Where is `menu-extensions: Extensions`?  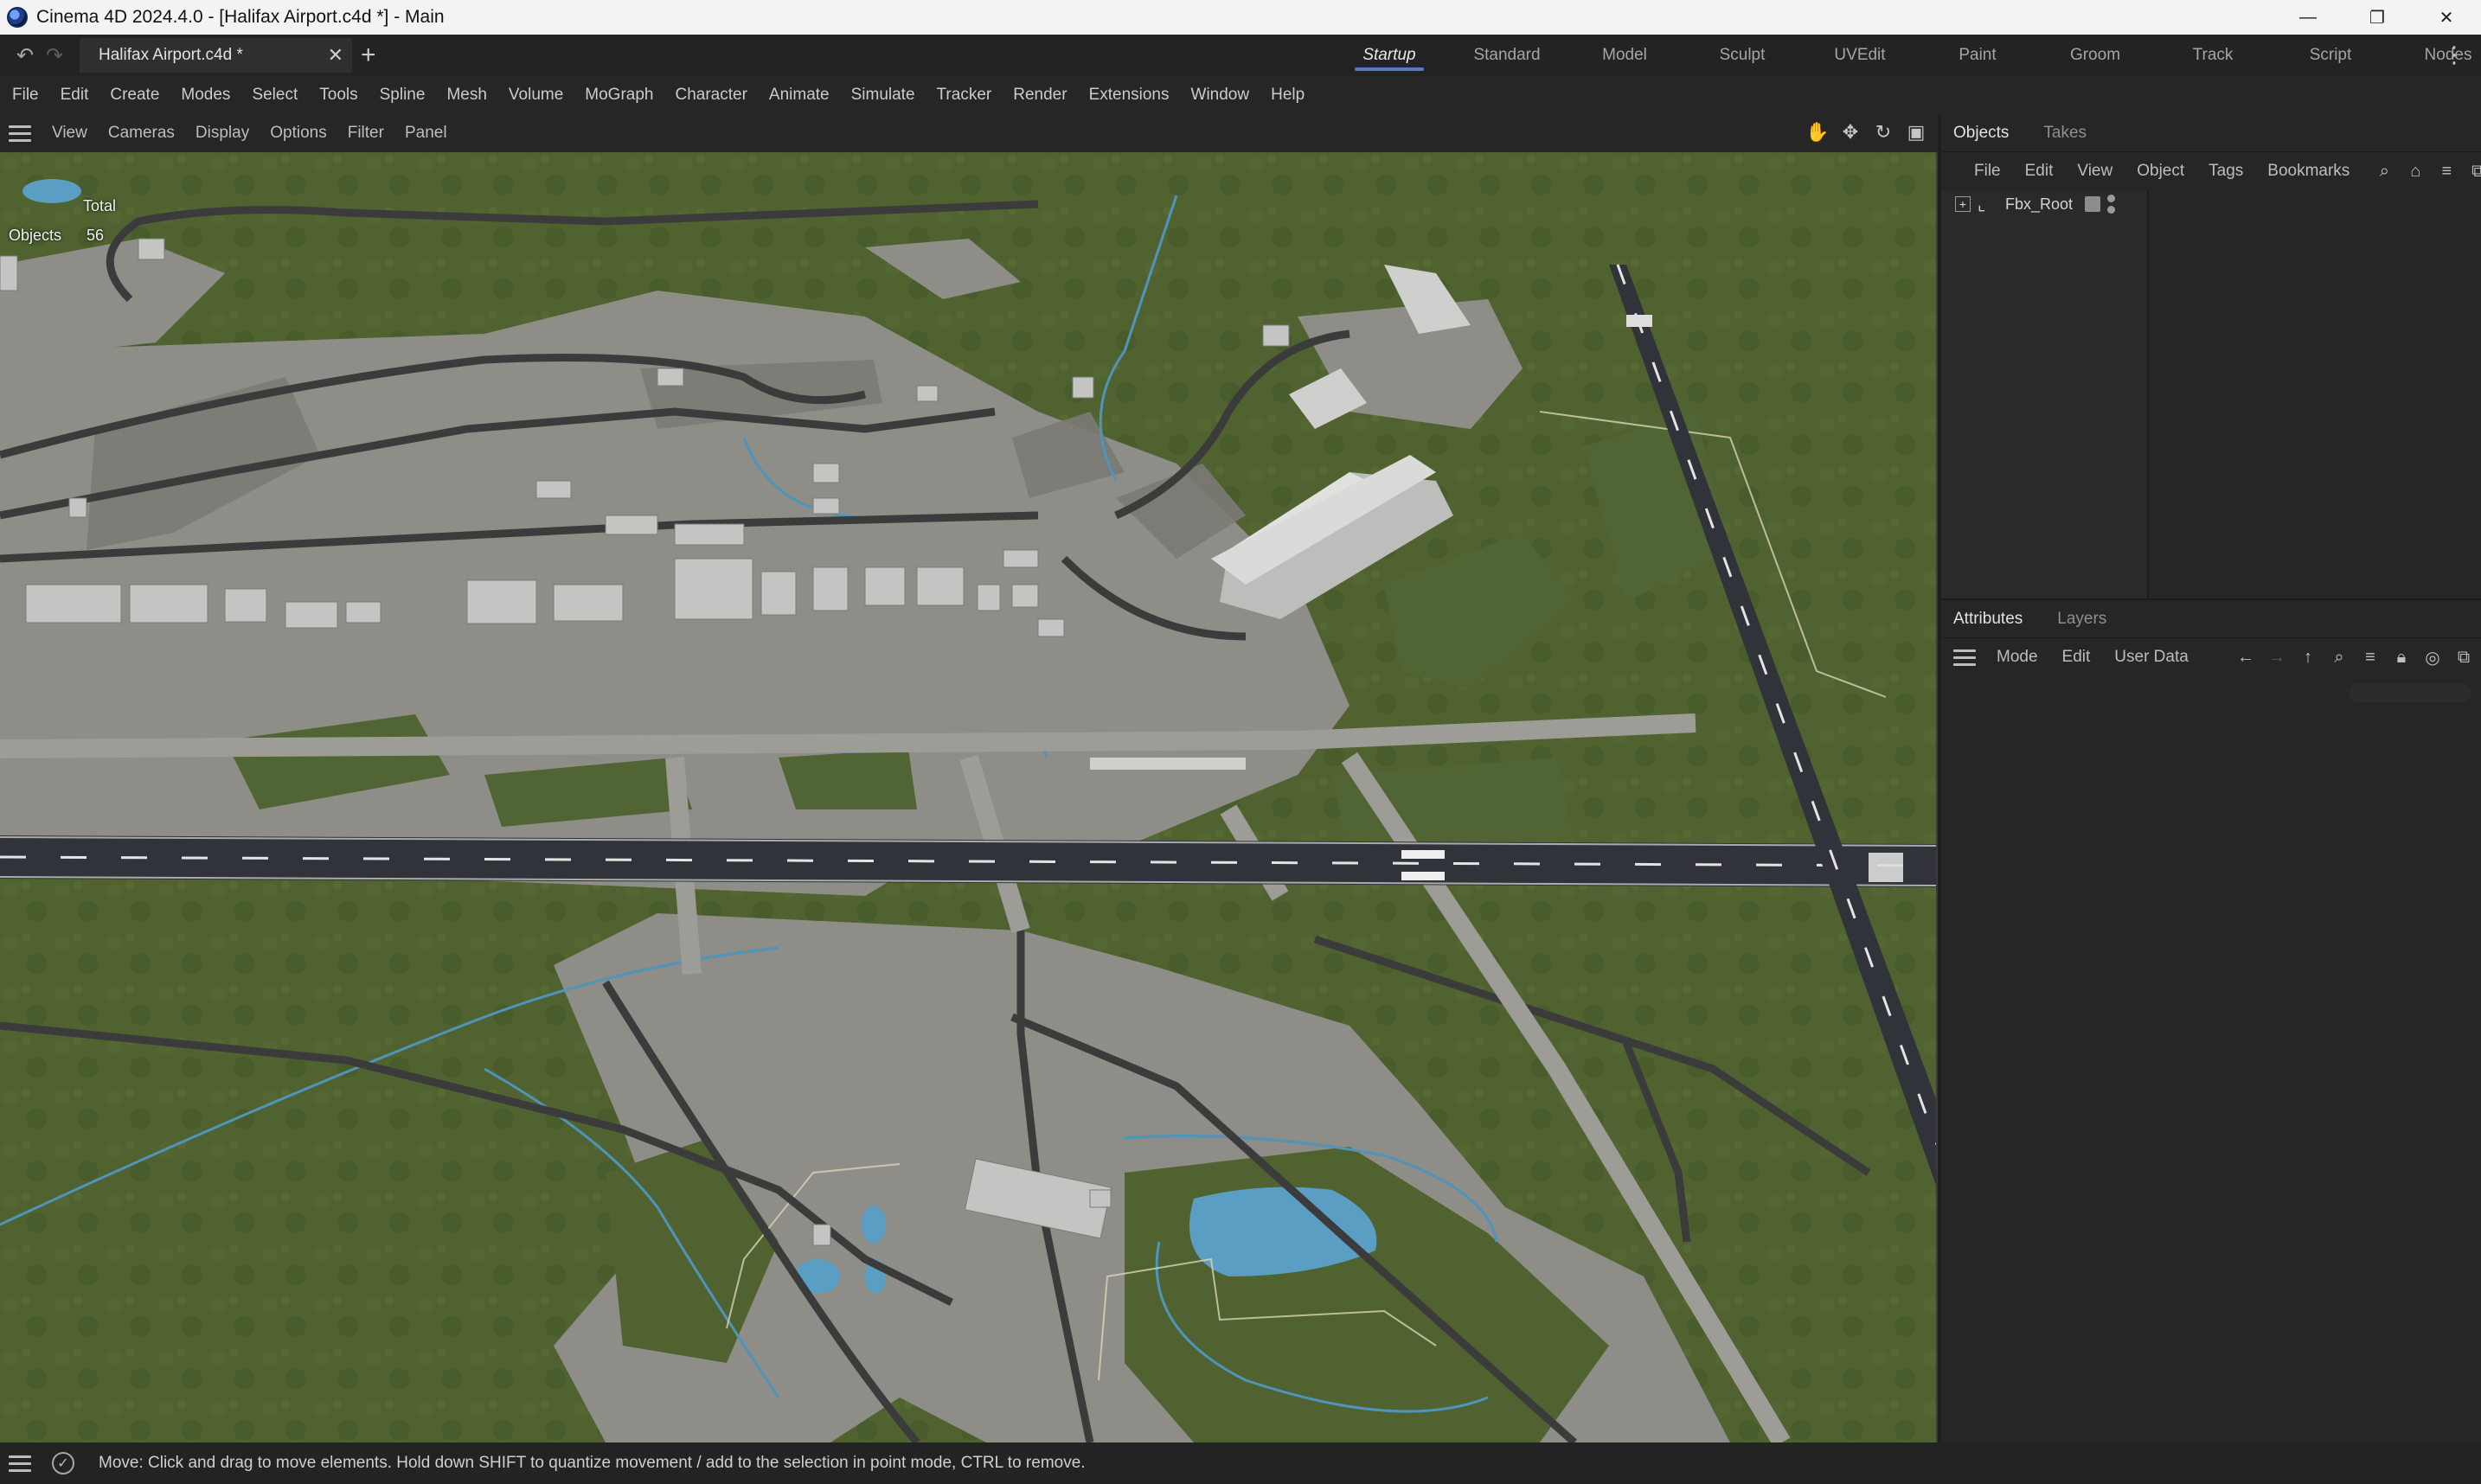 menu-extensions: Extensions is located at coordinates (1129, 96).